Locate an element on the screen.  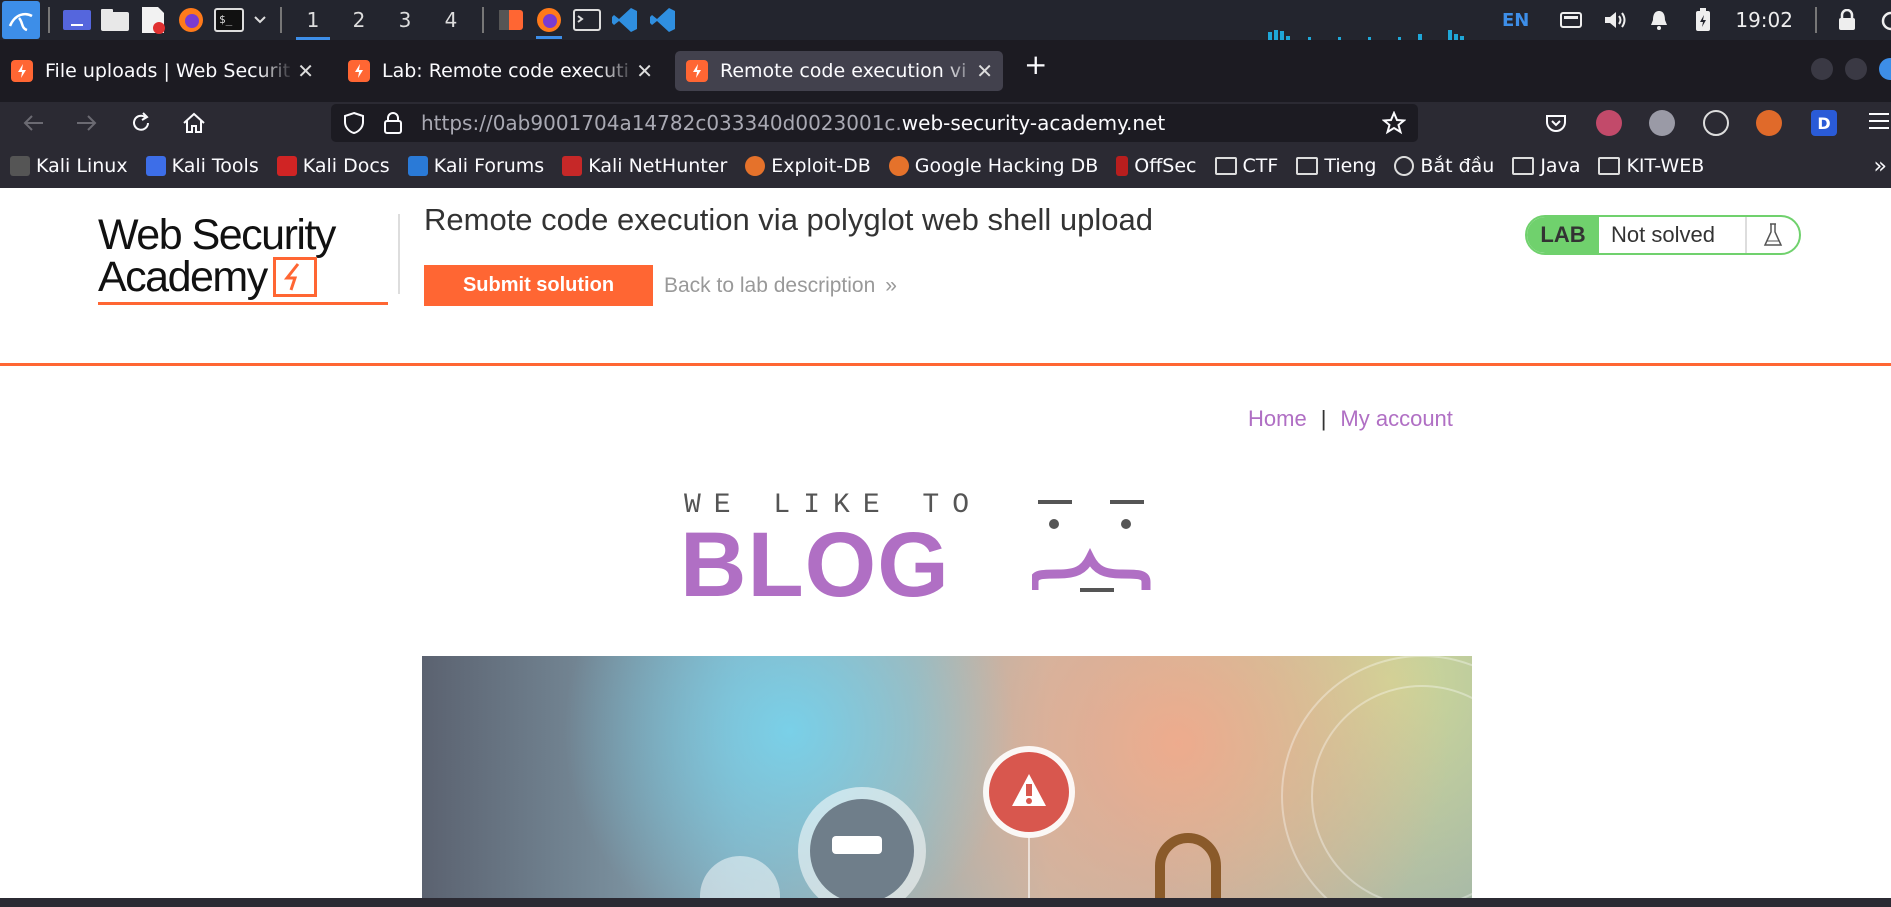
bookmark-label: OffSec is located at coordinates (1165, 166).